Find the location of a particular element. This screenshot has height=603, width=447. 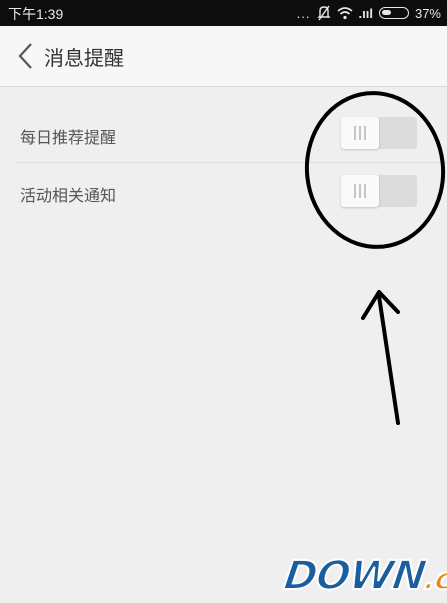

back-button is located at coordinates (27, 56).